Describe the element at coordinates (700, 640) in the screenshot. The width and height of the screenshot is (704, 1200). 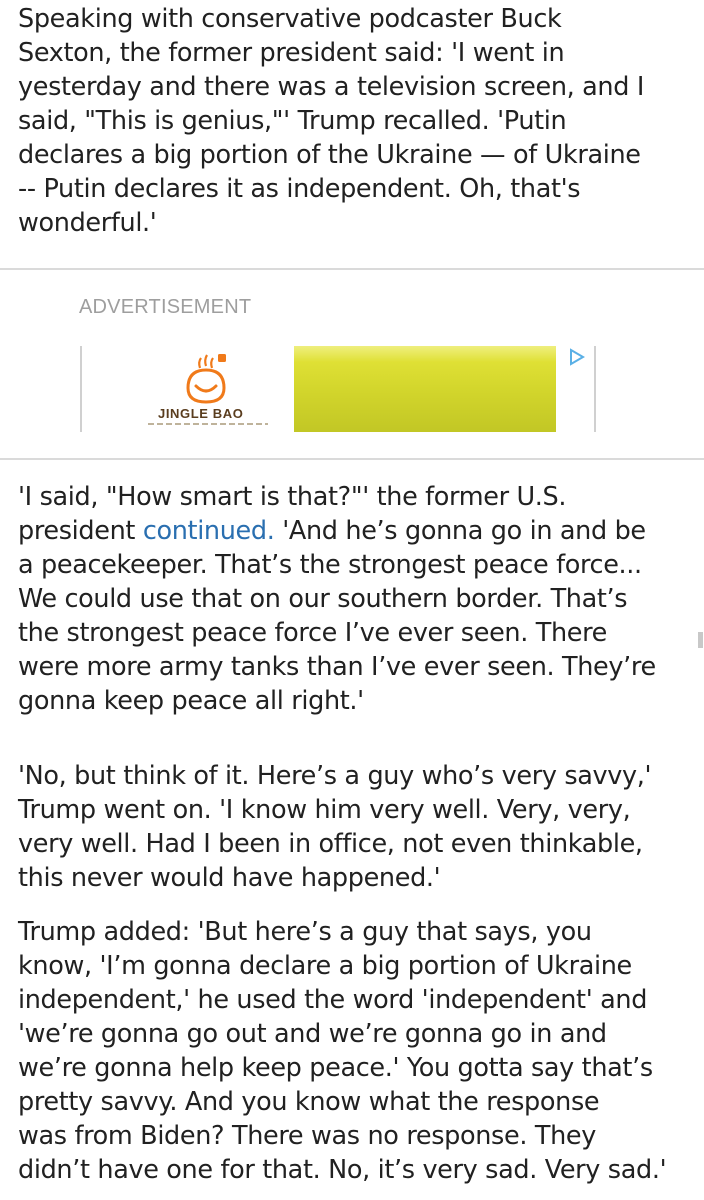
I see `scrollbar-thumb` at that location.